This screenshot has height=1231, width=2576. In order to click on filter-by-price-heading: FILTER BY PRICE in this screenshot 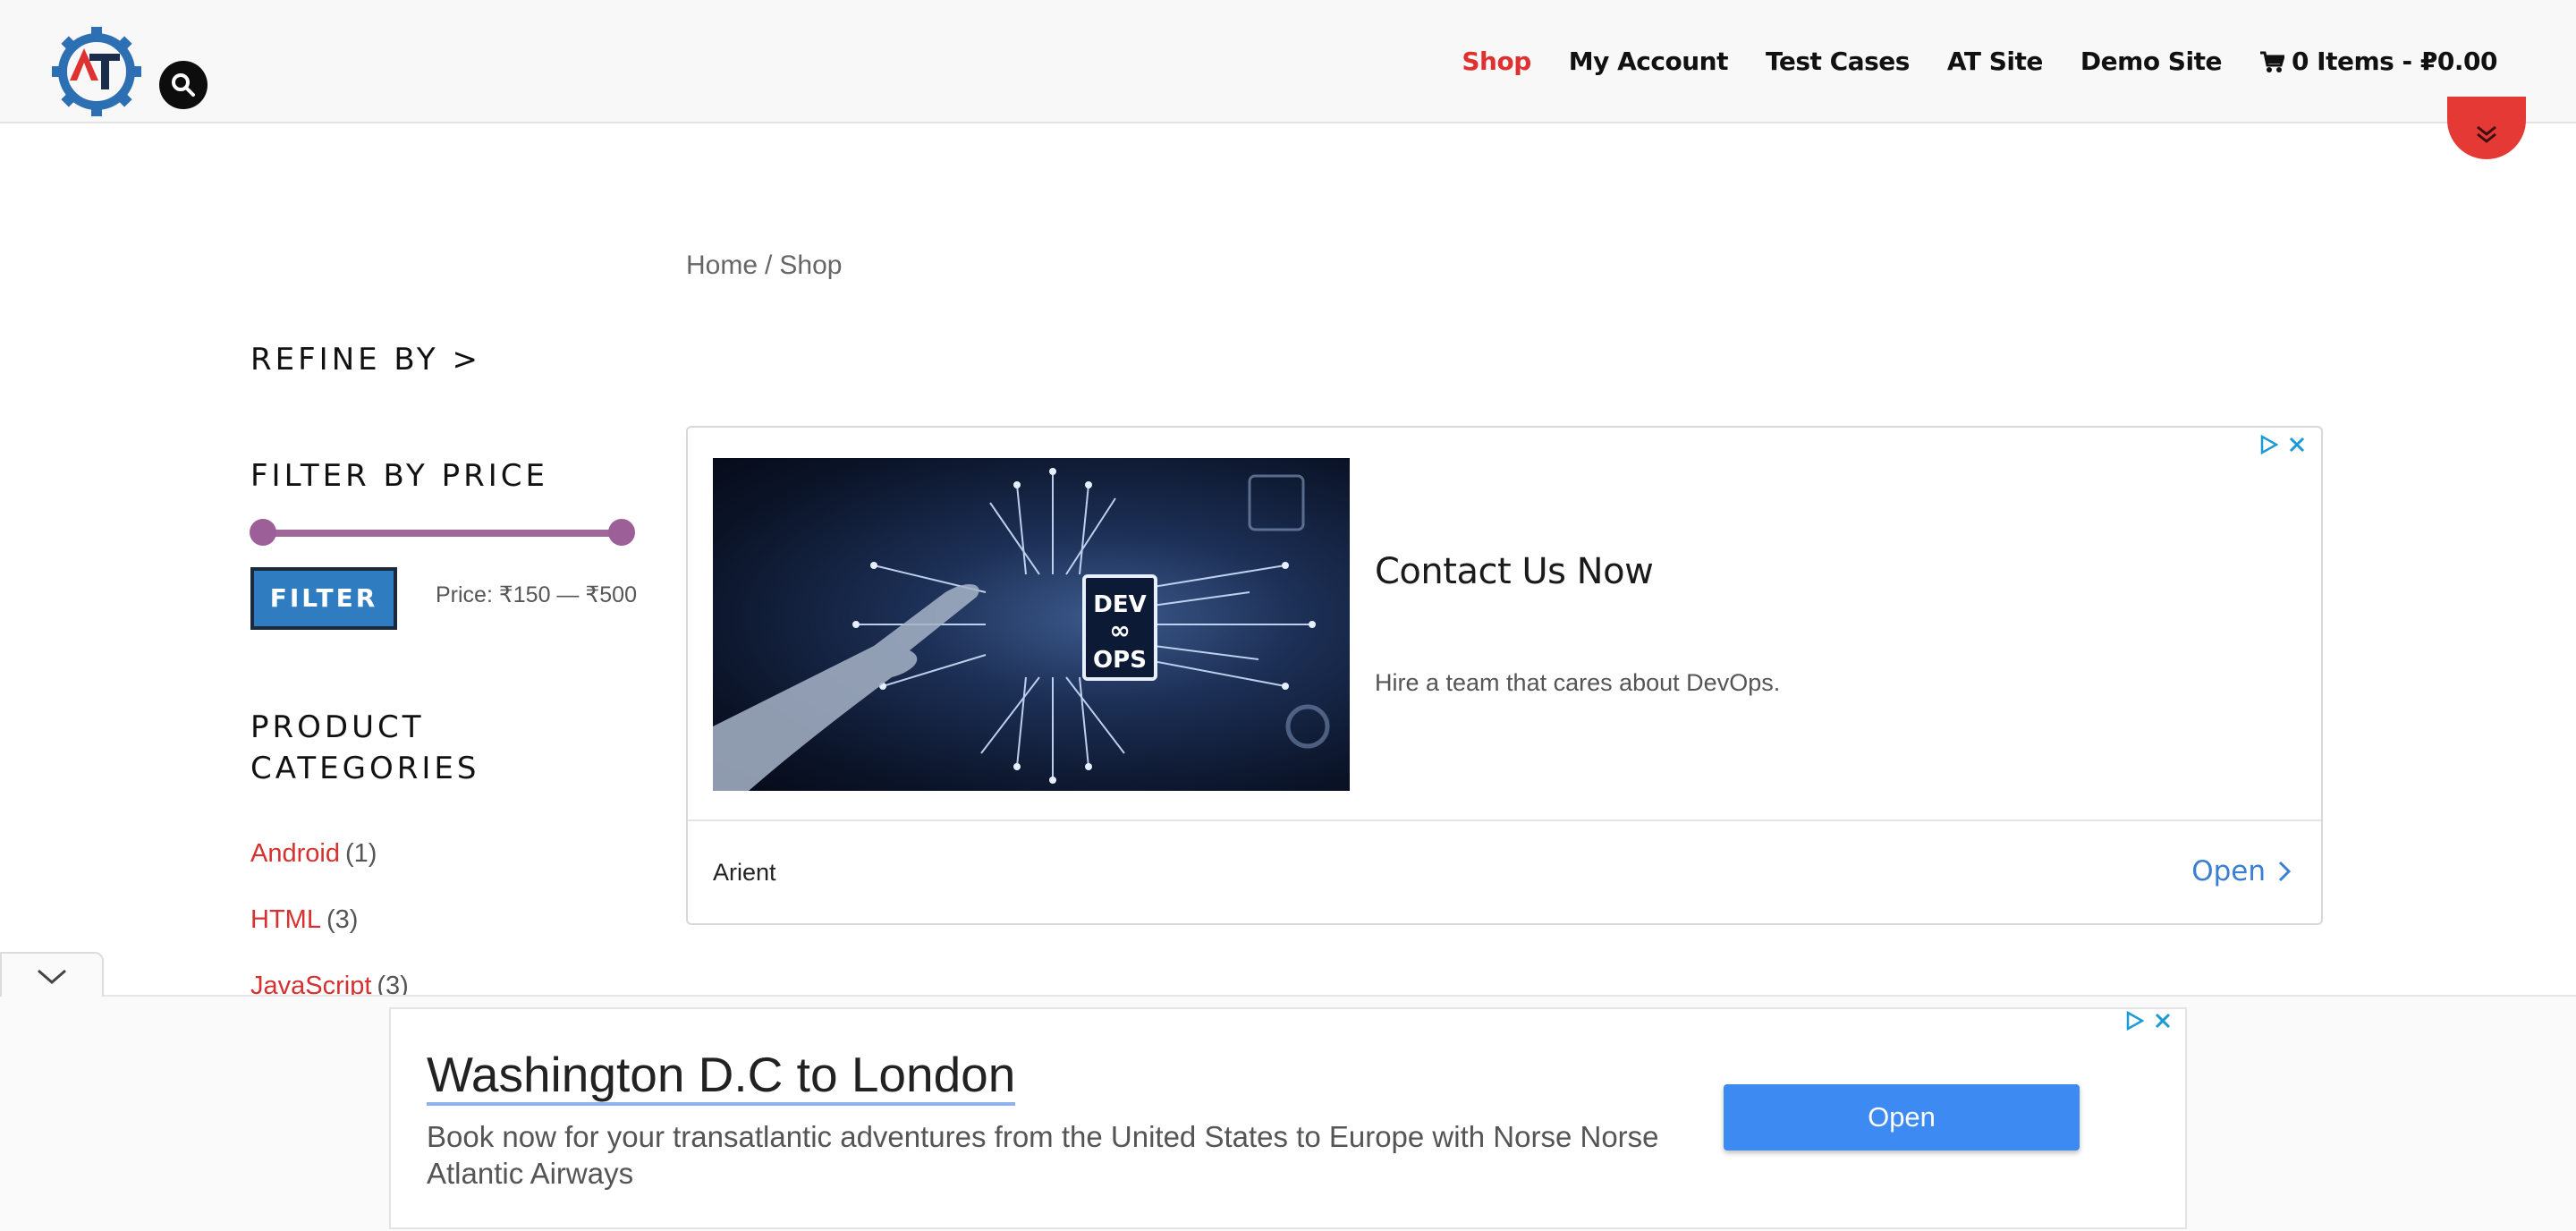, I will do `click(399, 476)`.